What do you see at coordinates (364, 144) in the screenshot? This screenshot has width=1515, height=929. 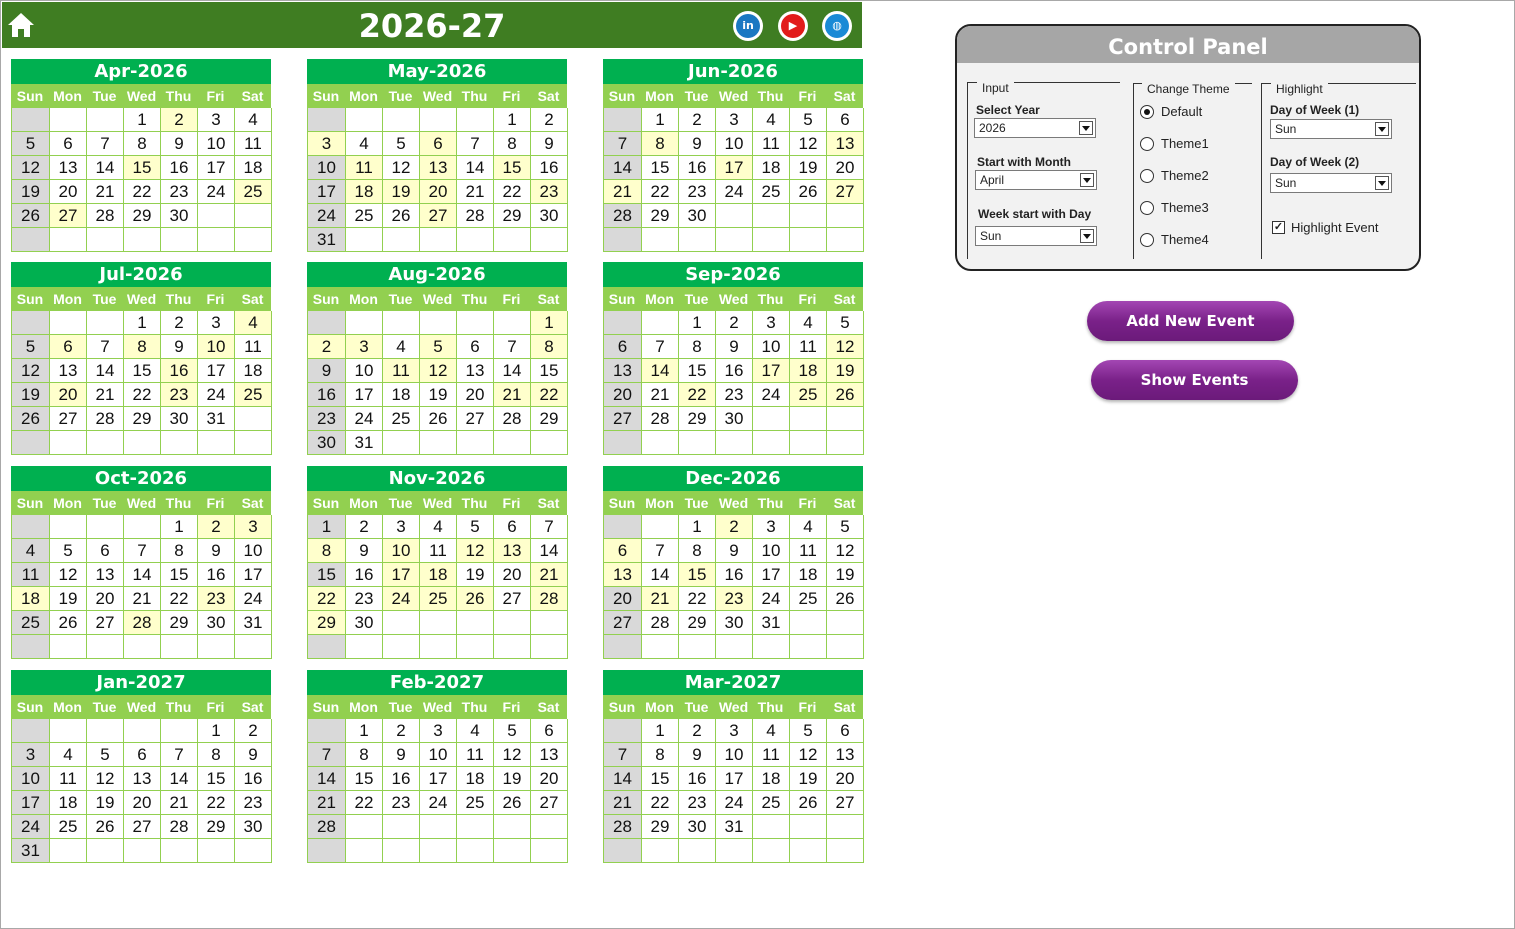 I see `day-cell: 4` at bounding box center [364, 144].